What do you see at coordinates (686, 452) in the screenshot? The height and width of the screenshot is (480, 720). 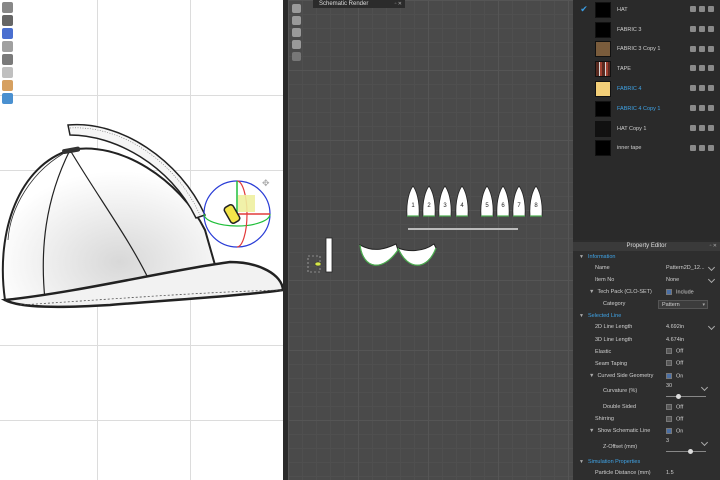 I see `z-offset-slider` at bounding box center [686, 452].